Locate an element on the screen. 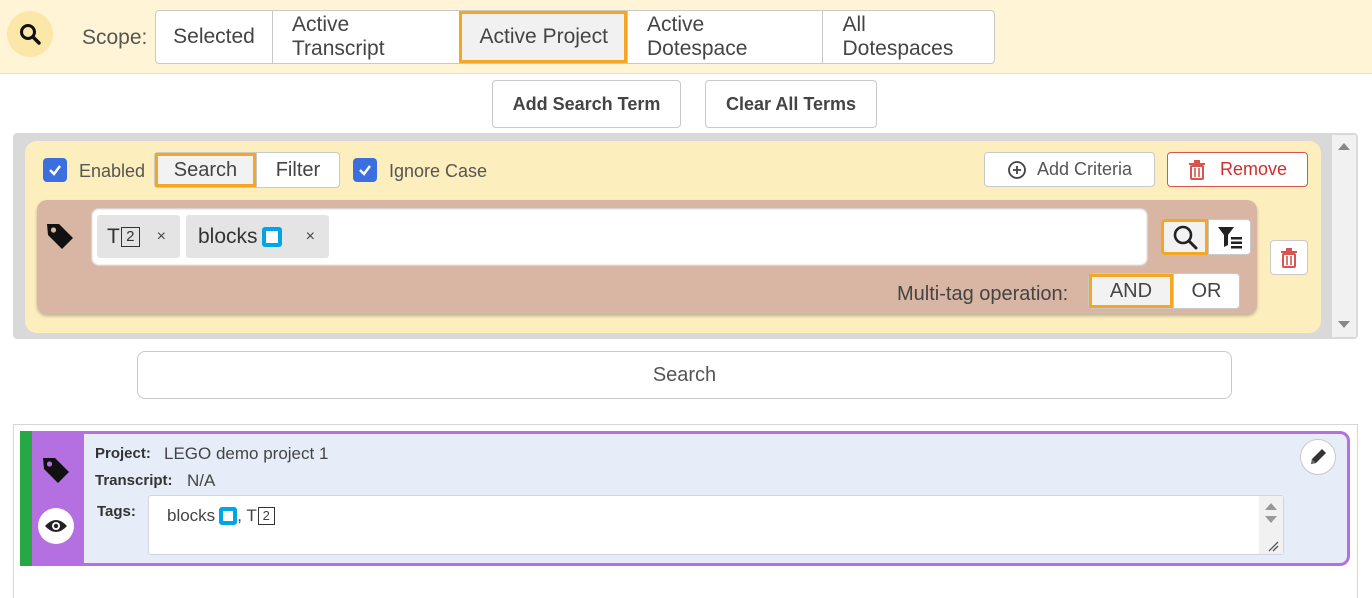 This screenshot has height=598, width=1372. tags-field: blocks , T 2 is located at coordinates (716, 525).